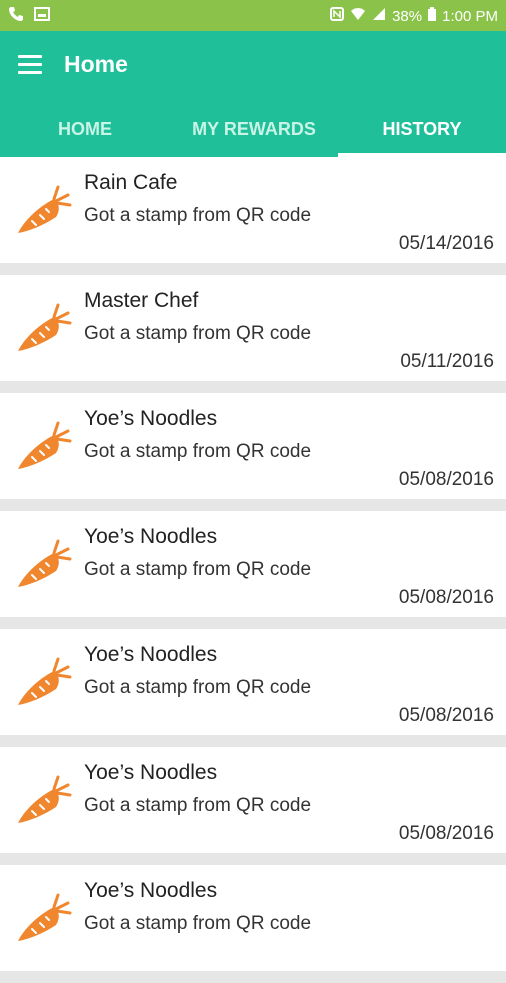 This screenshot has width=506, height=983. What do you see at coordinates (337, 16) in the screenshot?
I see `nfc-icon` at bounding box center [337, 16].